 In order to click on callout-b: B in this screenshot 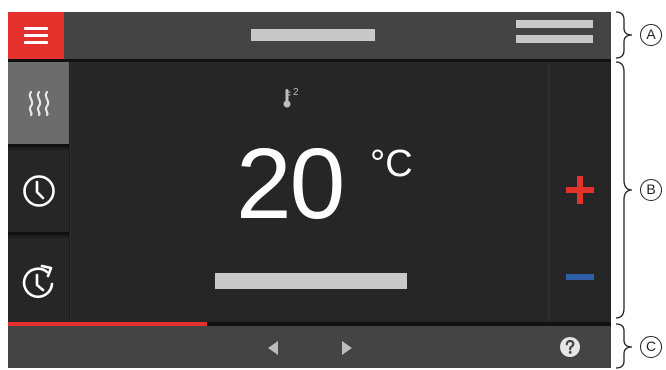, I will do `click(651, 190)`.